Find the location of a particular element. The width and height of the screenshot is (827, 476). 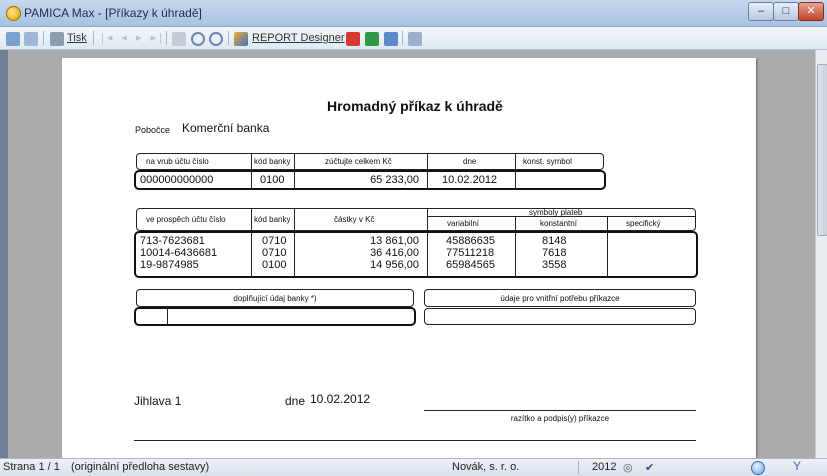

help-icon is located at coordinates (415, 39).